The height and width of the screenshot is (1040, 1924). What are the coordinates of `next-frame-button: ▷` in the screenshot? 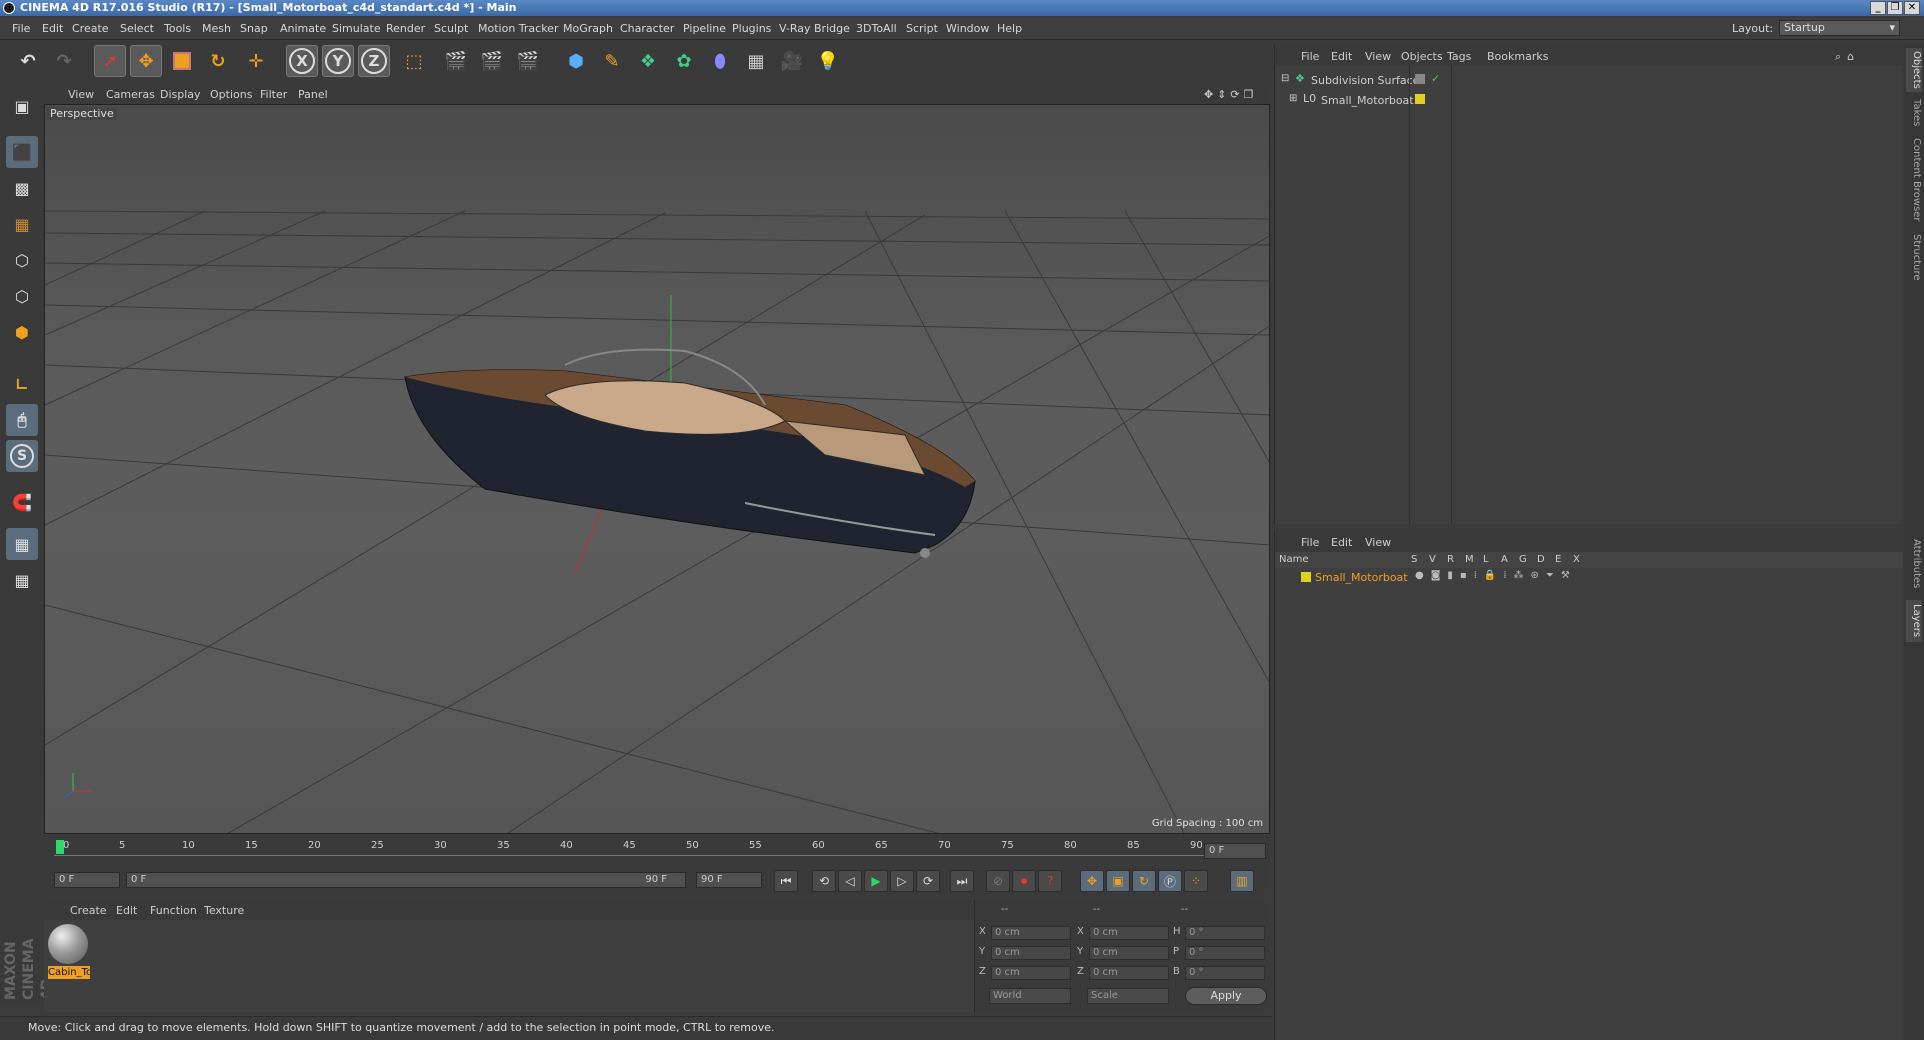 It's located at (902, 881).